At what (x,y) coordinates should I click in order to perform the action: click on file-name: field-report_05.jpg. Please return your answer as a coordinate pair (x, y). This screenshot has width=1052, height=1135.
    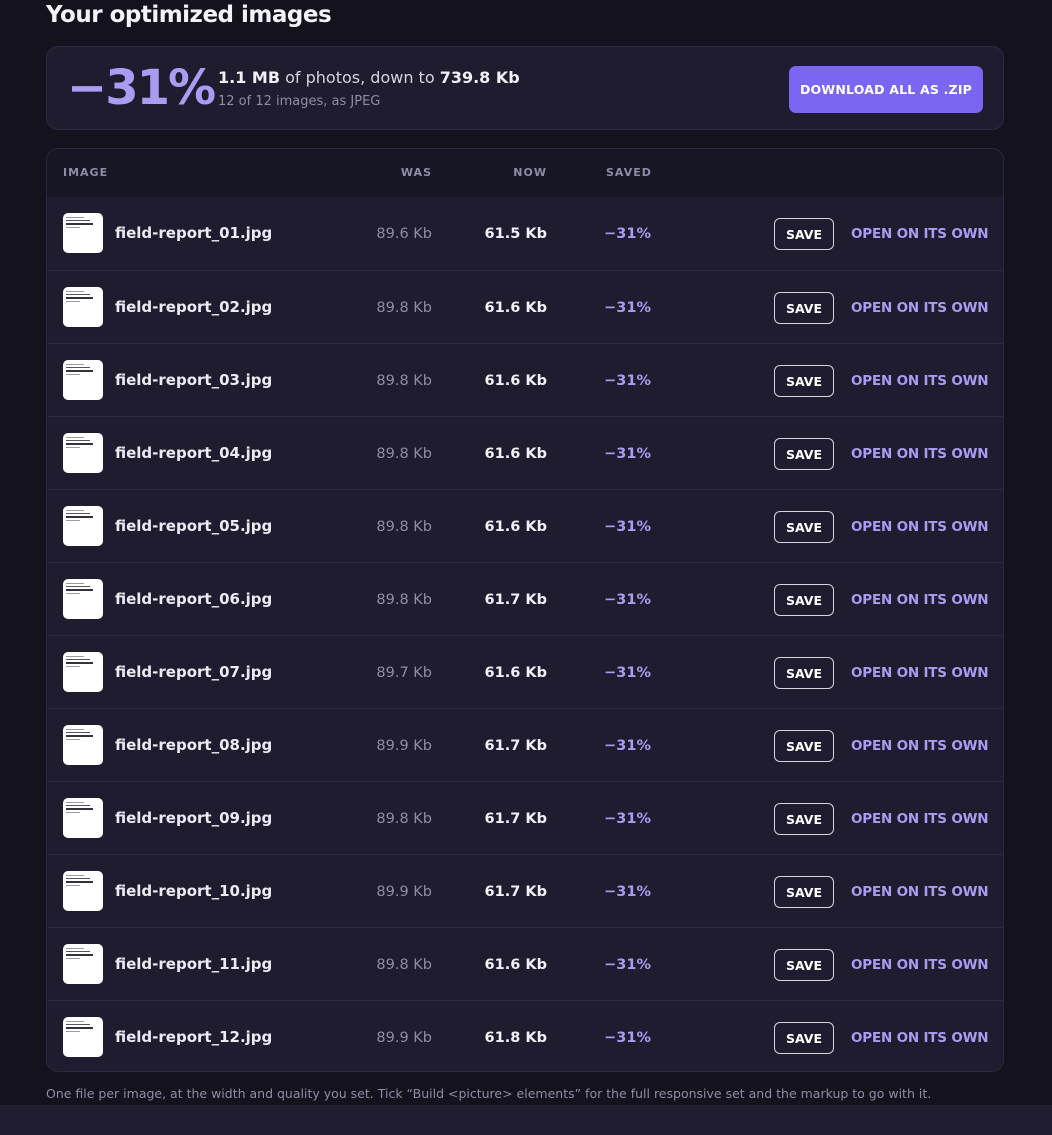
    Looking at the image, I should click on (194, 526).